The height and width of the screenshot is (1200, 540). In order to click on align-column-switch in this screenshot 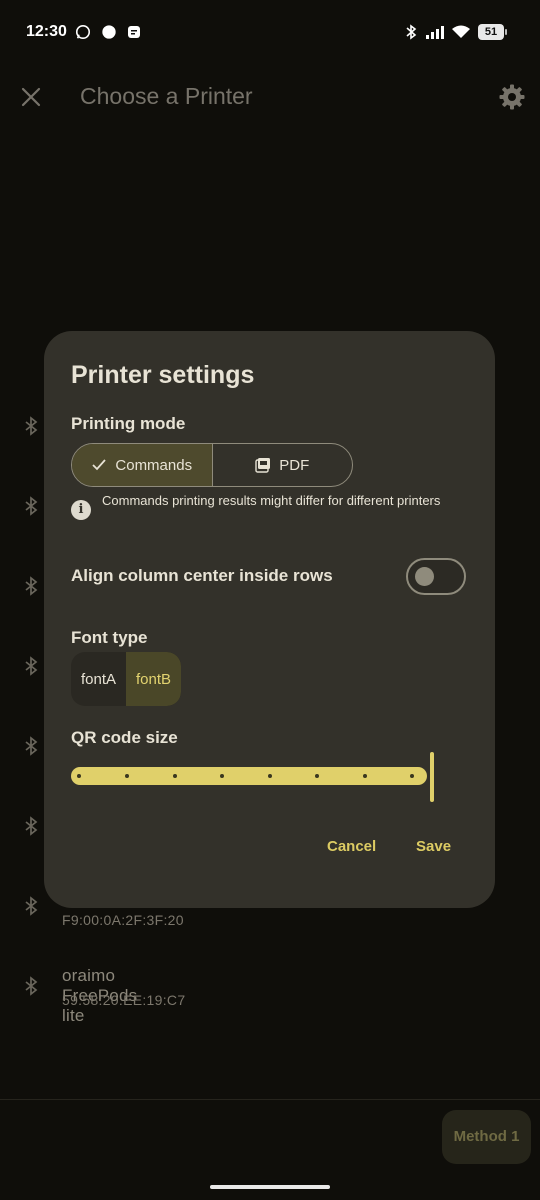, I will do `click(436, 576)`.